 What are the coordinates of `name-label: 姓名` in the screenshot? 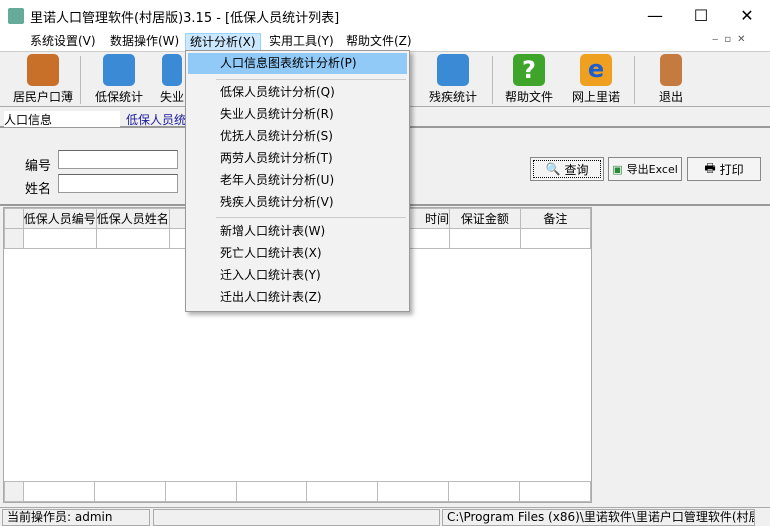 It's located at (38, 189).